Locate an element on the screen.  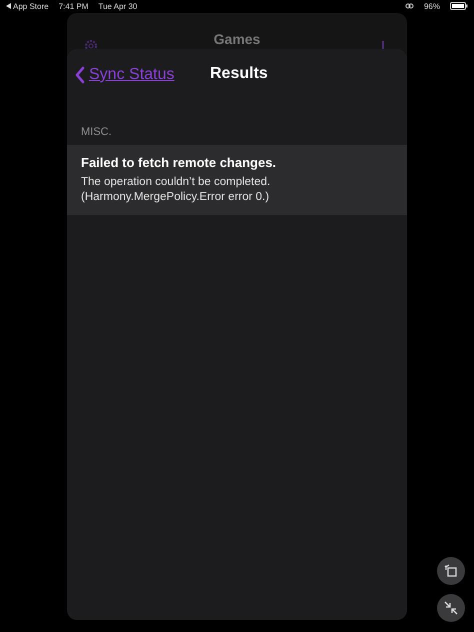
background-title: Games is located at coordinates (237, 39).